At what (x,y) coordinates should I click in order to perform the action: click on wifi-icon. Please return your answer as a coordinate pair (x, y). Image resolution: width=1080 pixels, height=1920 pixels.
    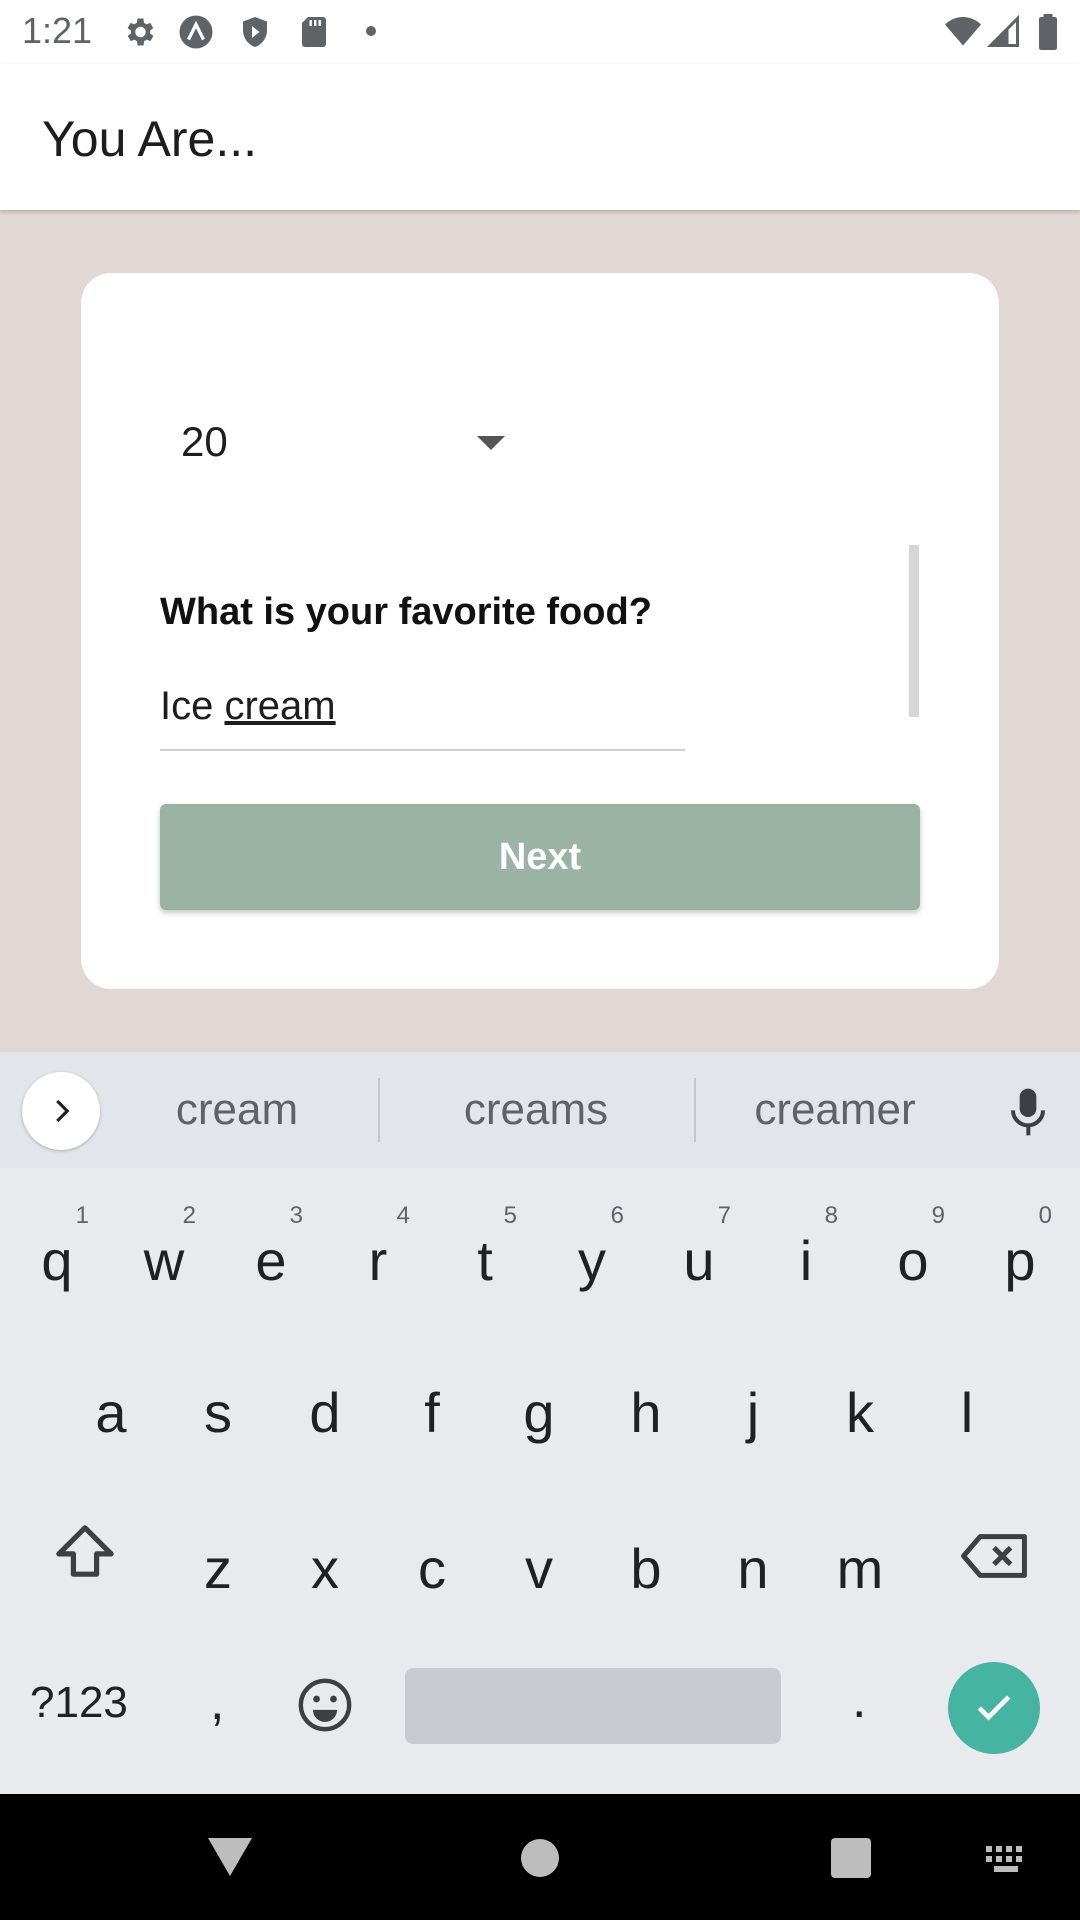
    Looking at the image, I should click on (963, 31).